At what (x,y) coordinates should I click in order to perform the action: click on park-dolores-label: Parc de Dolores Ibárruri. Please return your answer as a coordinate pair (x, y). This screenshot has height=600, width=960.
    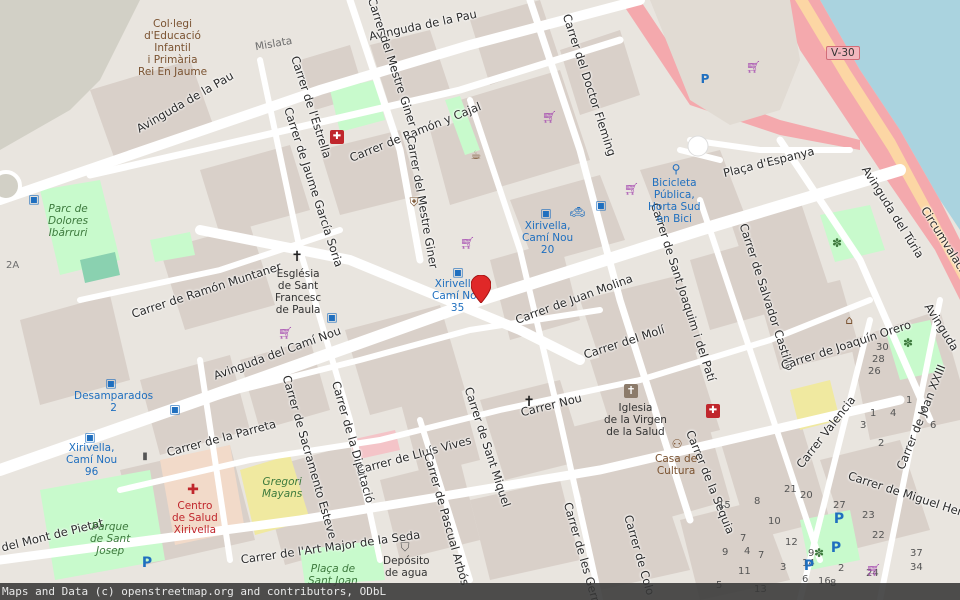
    Looking at the image, I should click on (68, 221).